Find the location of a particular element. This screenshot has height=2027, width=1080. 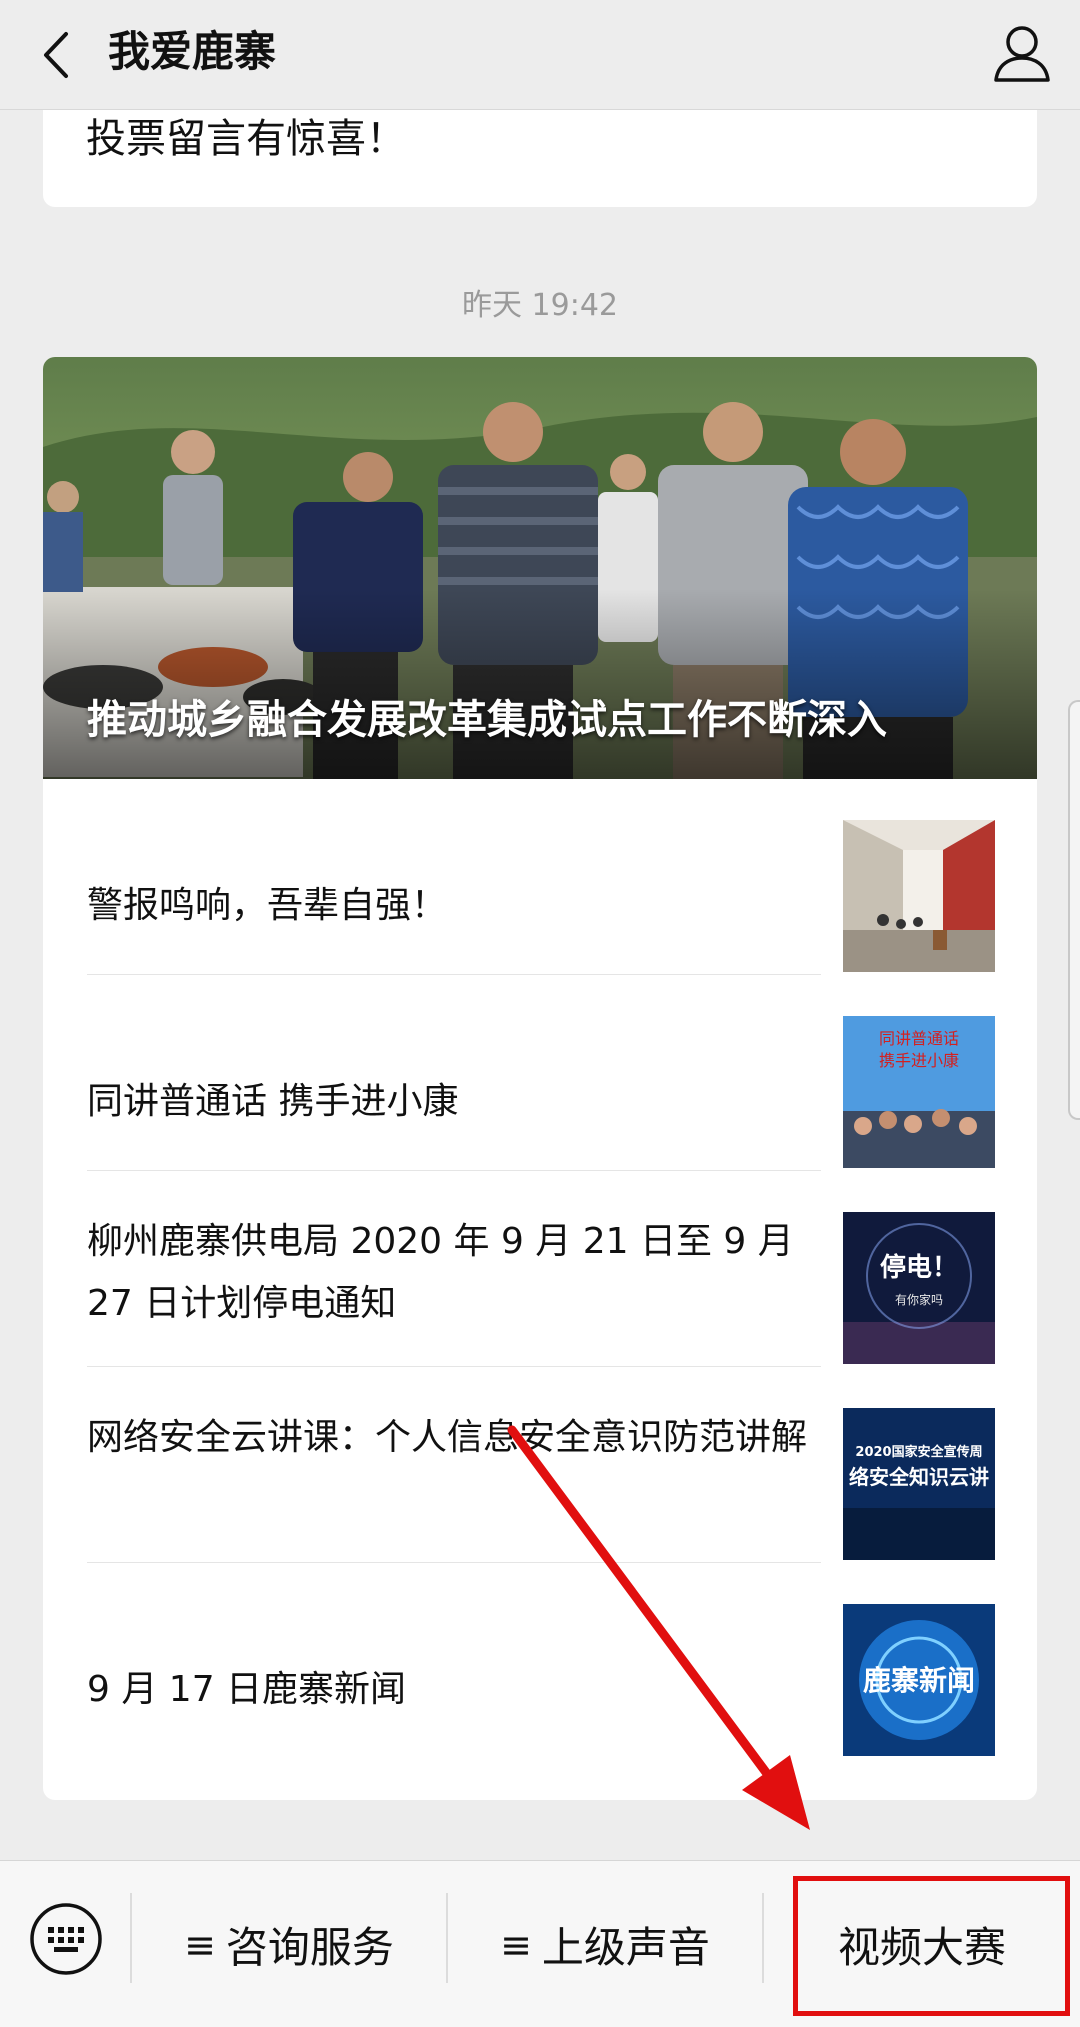

cover-title: 推动城乡融合发展改革集成试点工作不断深入 is located at coordinates (487, 720).